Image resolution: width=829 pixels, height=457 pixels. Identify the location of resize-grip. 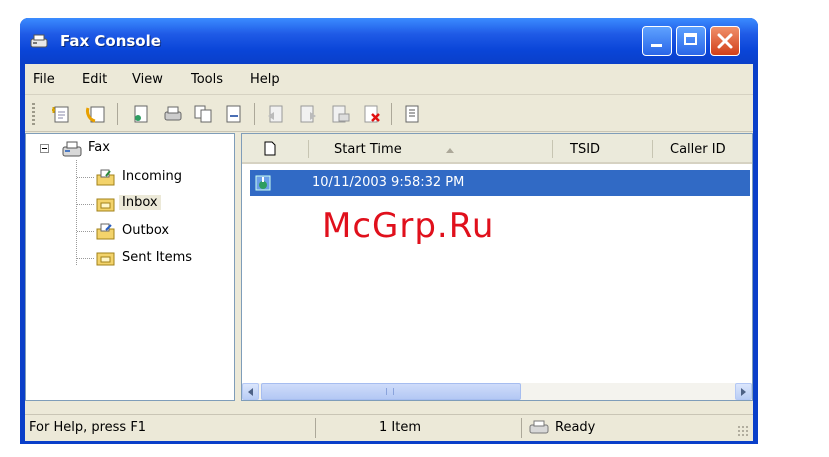
(743, 431).